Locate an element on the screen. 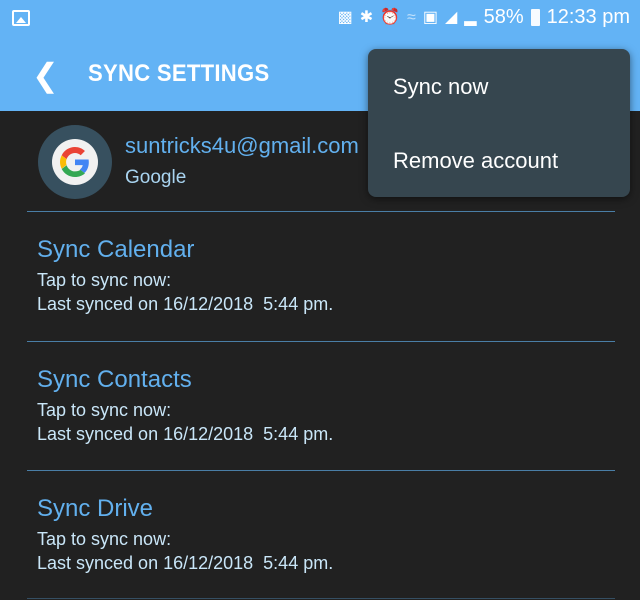 This screenshot has width=640, height=600. sync-item-title: Sync Contacts is located at coordinates (114, 379).